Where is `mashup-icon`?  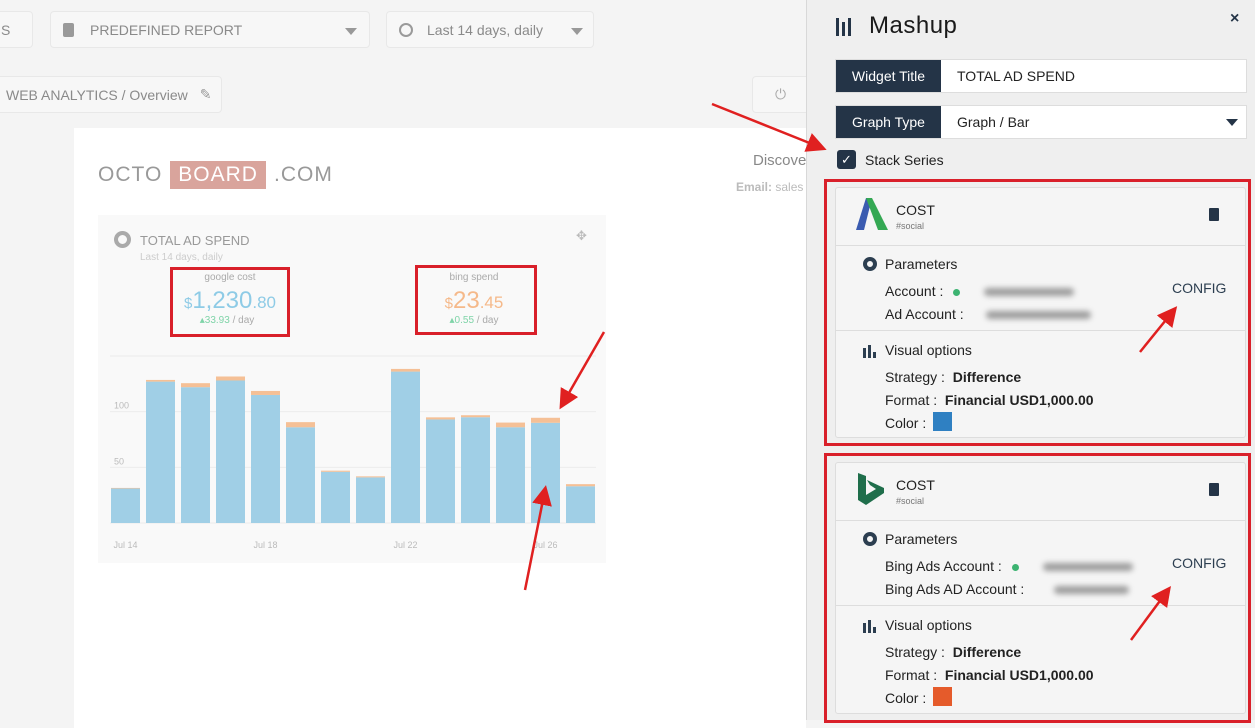
mashup-icon is located at coordinates (844, 27).